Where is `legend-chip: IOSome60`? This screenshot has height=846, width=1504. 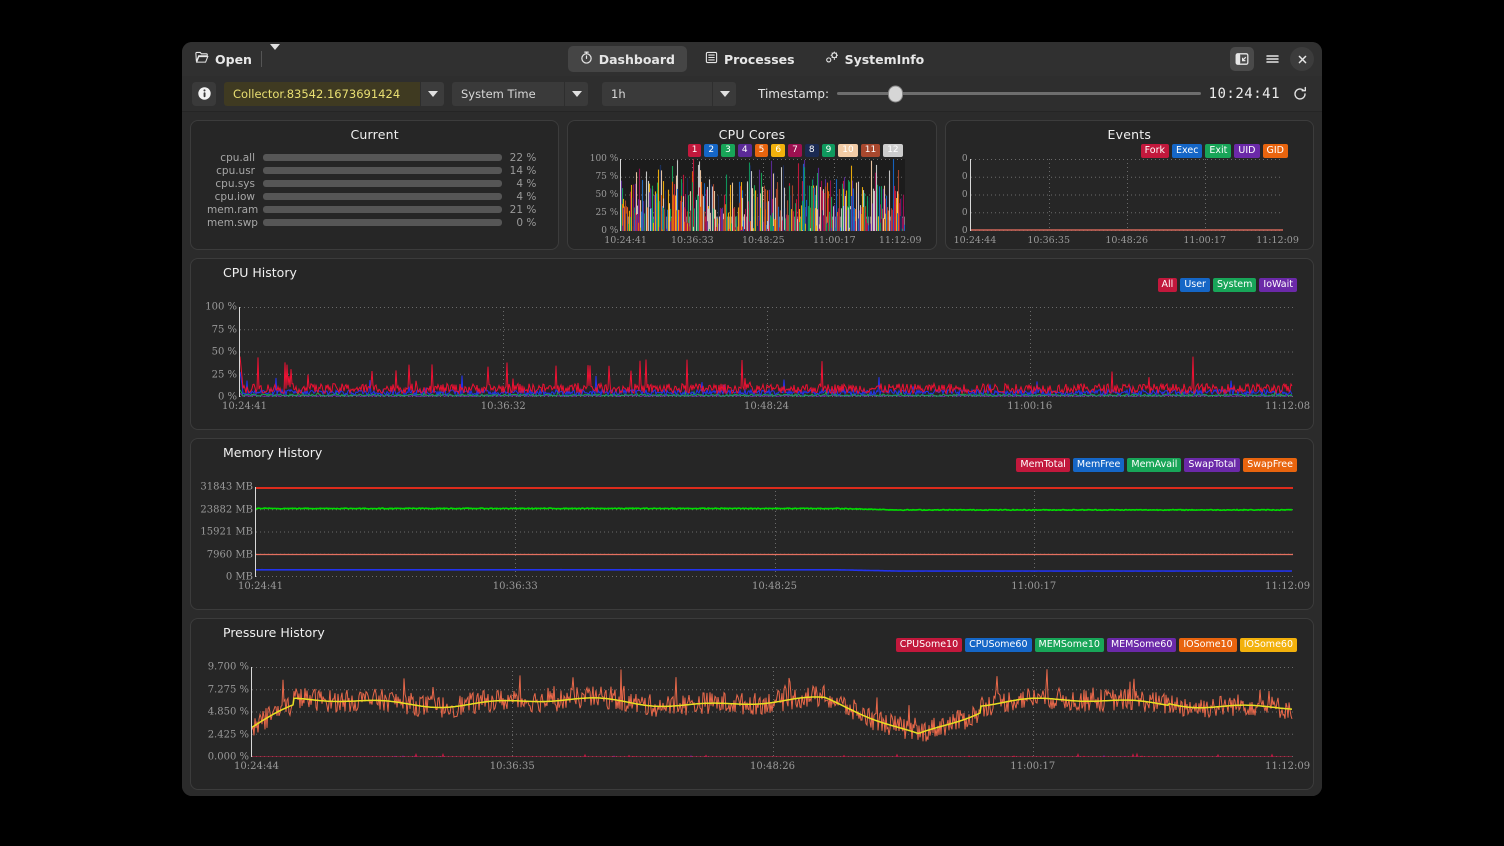
legend-chip: IOSome60 is located at coordinates (1268, 645).